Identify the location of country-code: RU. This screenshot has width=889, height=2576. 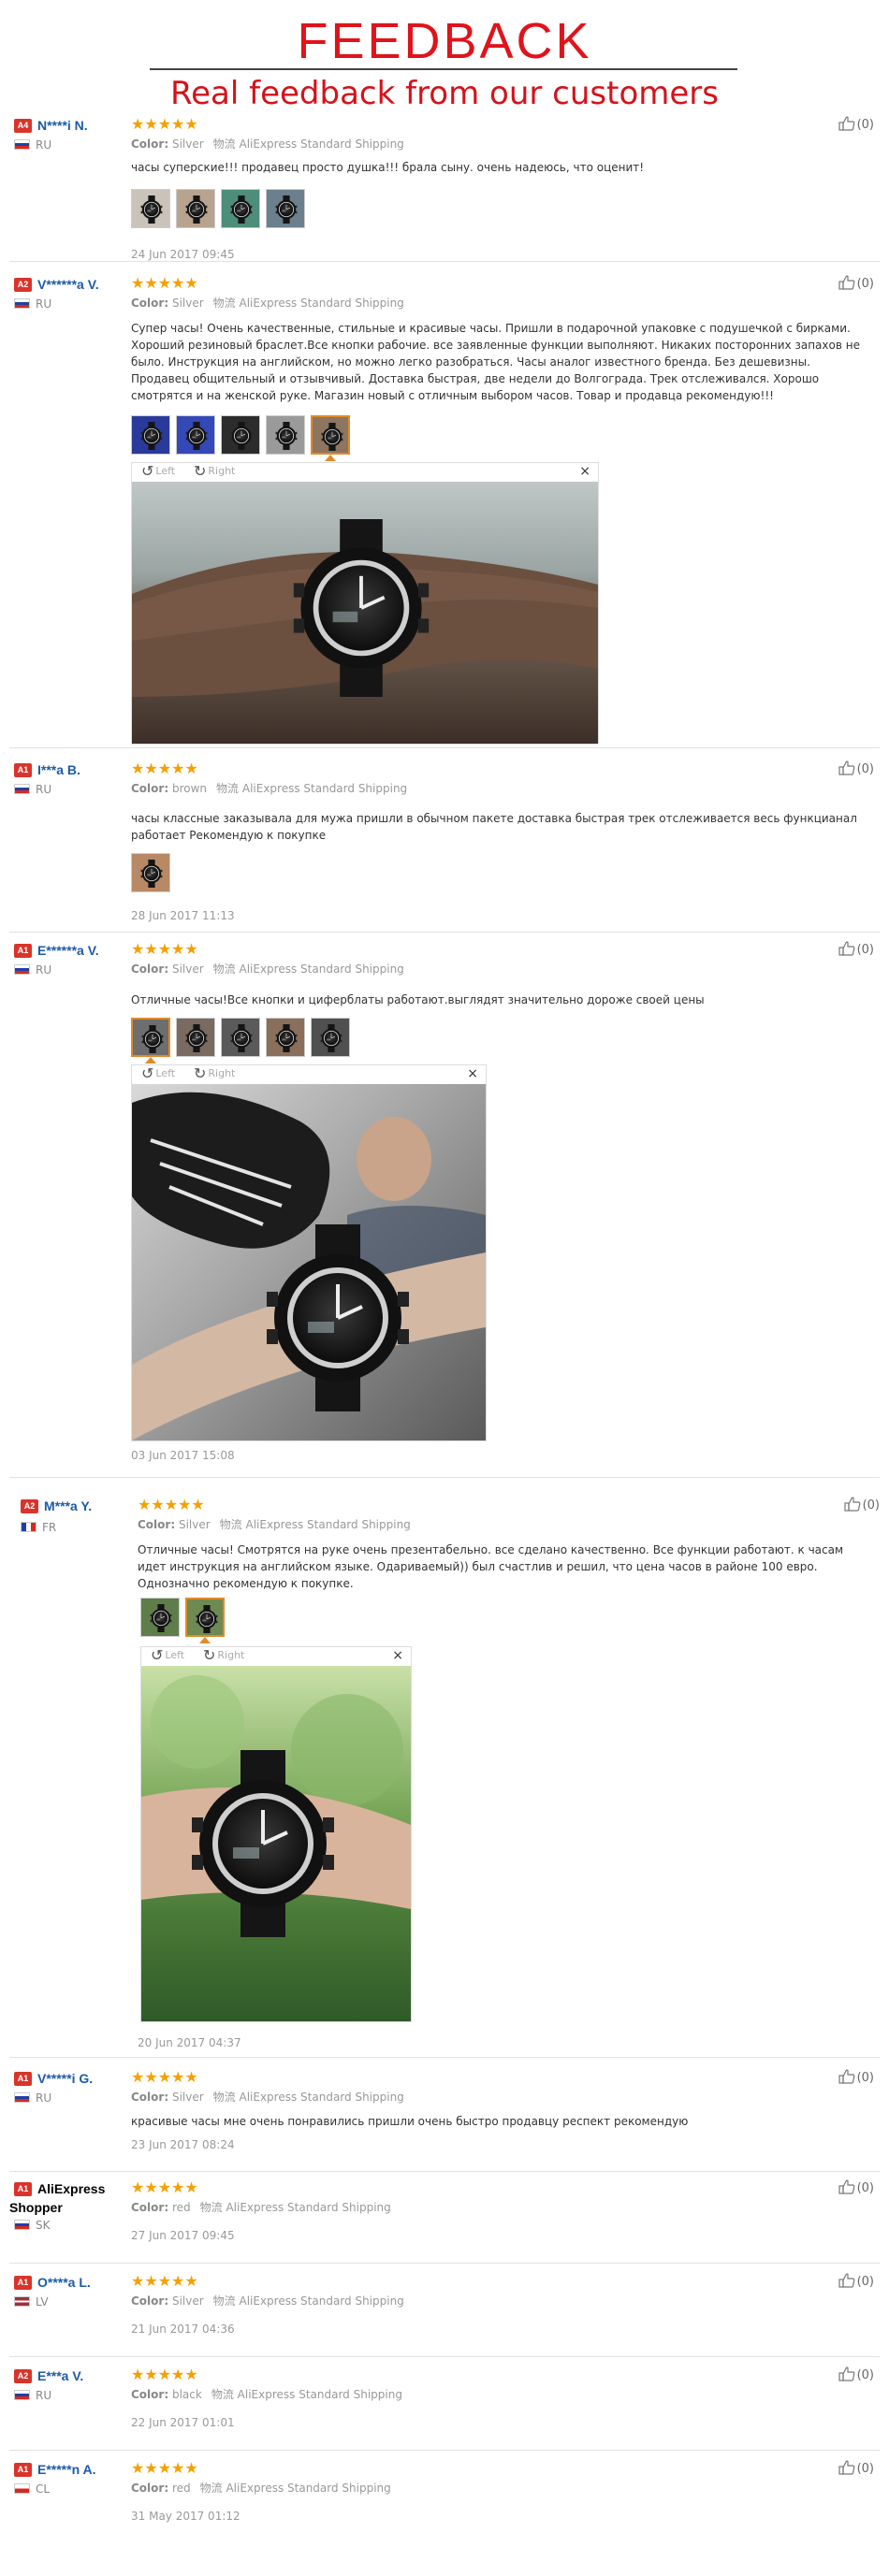
(44, 145).